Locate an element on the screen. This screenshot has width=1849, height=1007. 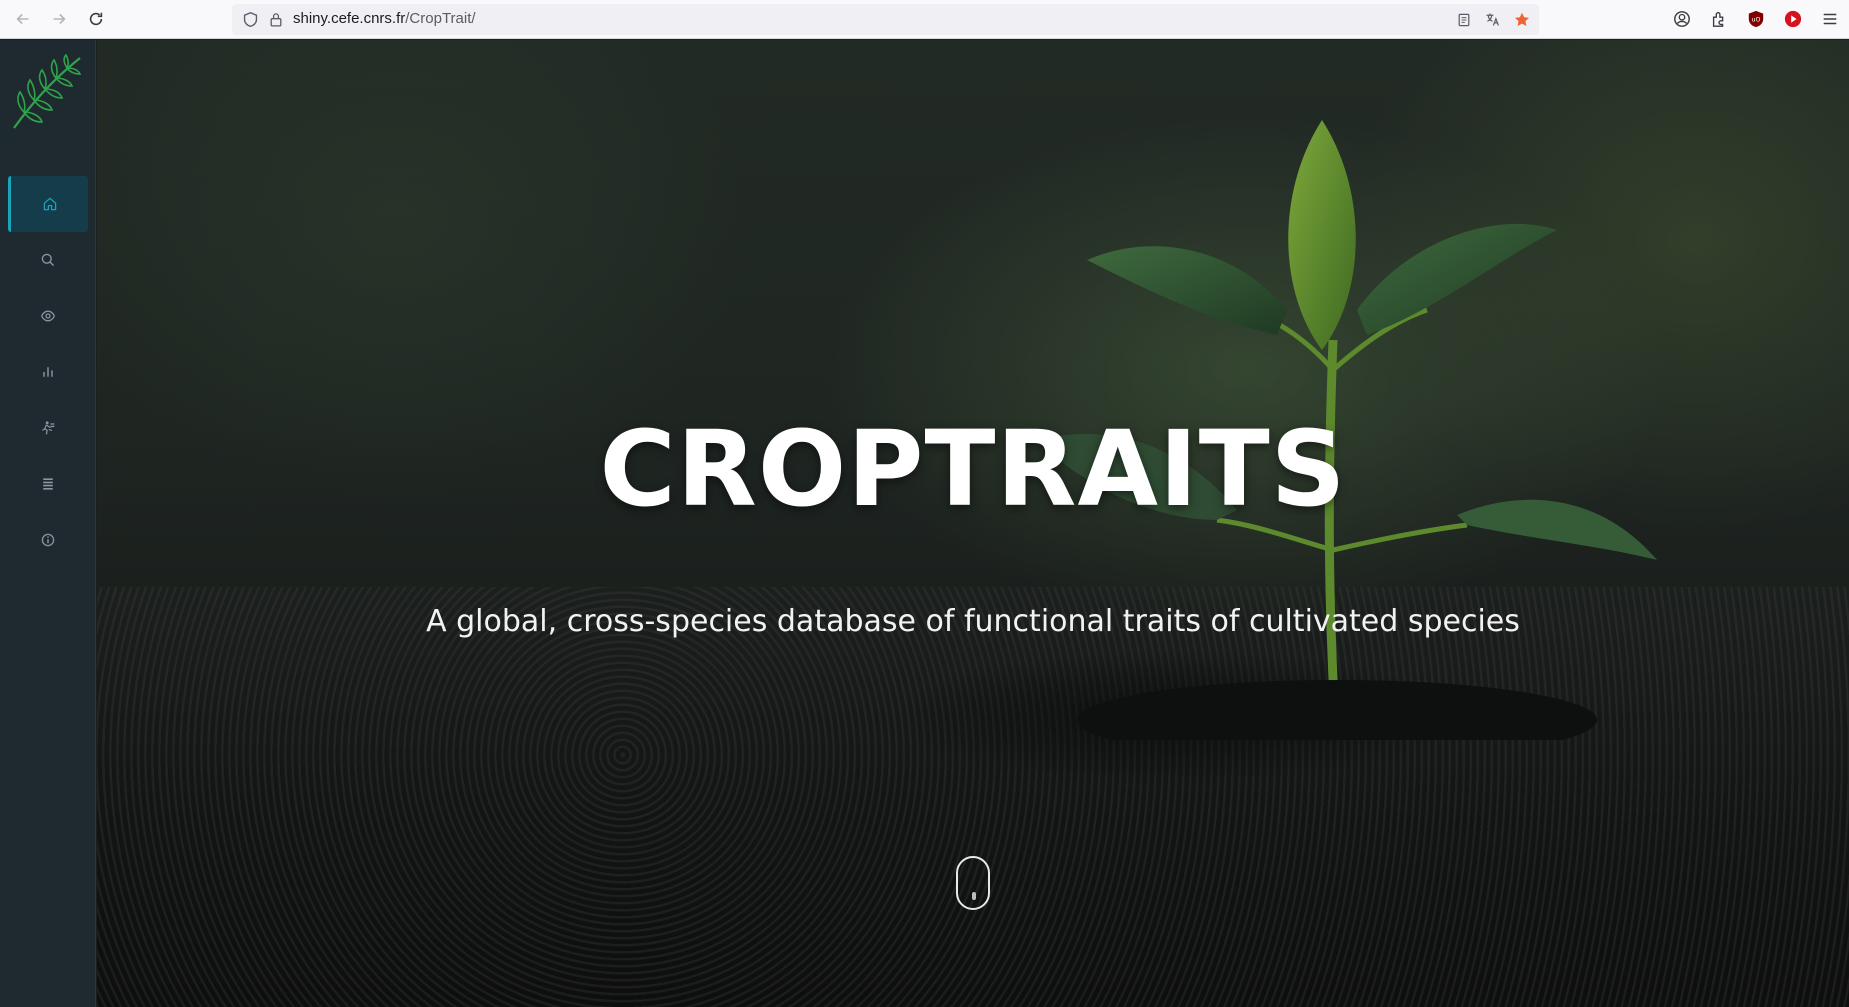
reader-mode-icon is located at coordinates (1463, 19).